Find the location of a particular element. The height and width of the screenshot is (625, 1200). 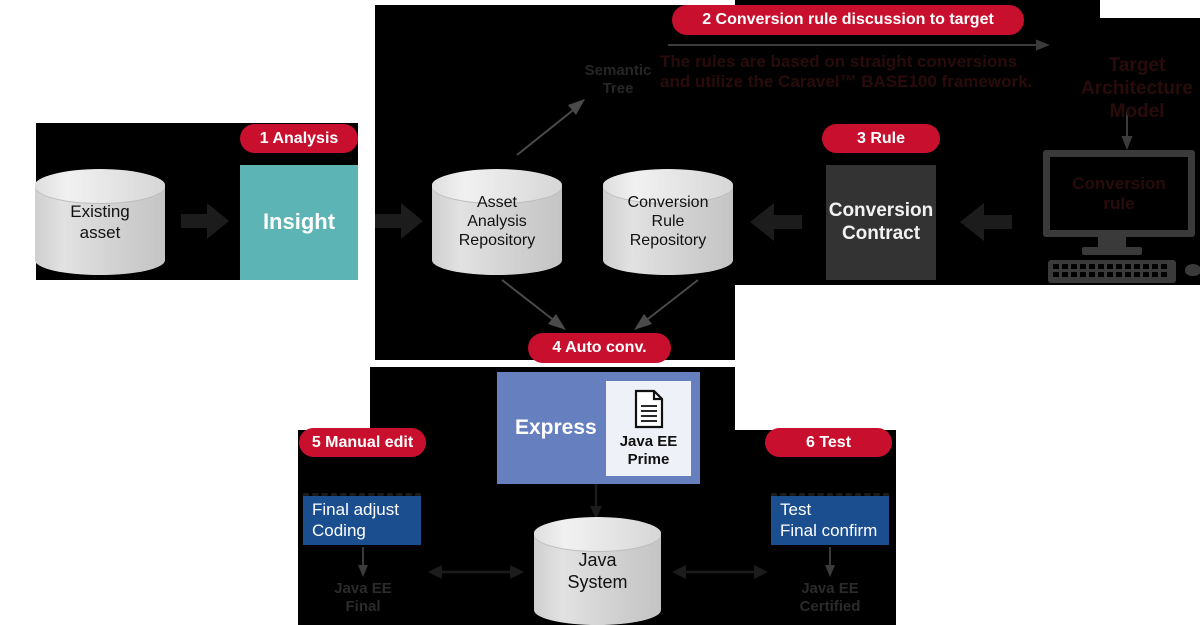

arrow-test-to-java-ee-certified is located at coordinates (830, 562).